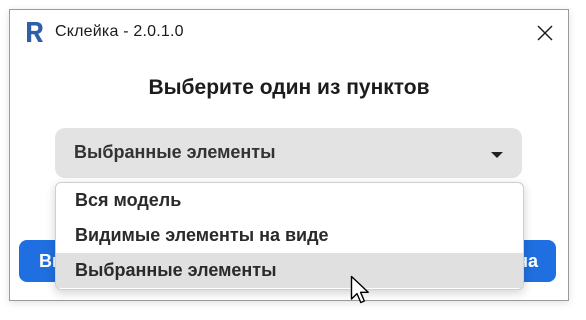  I want to click on option-selected-elements: Выбранные элементы, so click(289, 270).